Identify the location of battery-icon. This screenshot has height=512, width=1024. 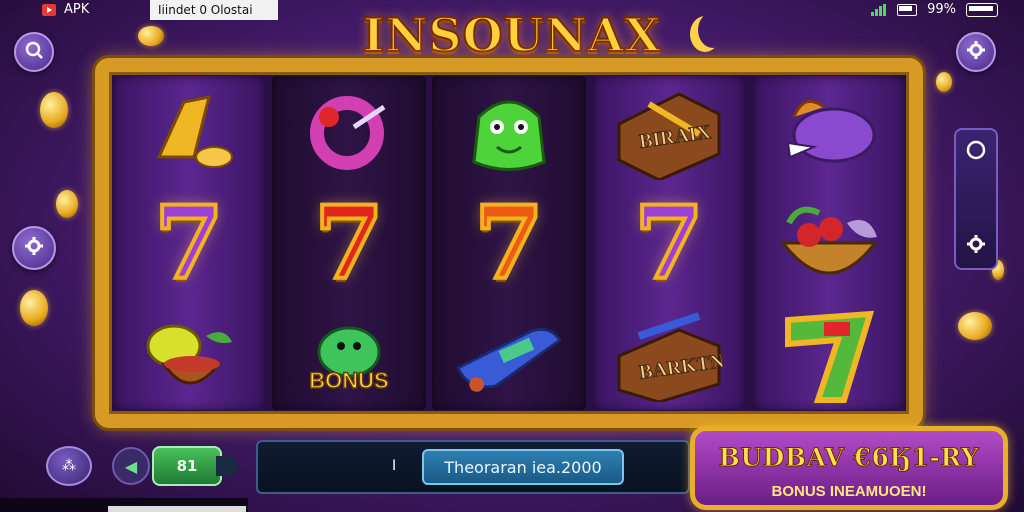
(982, 9).